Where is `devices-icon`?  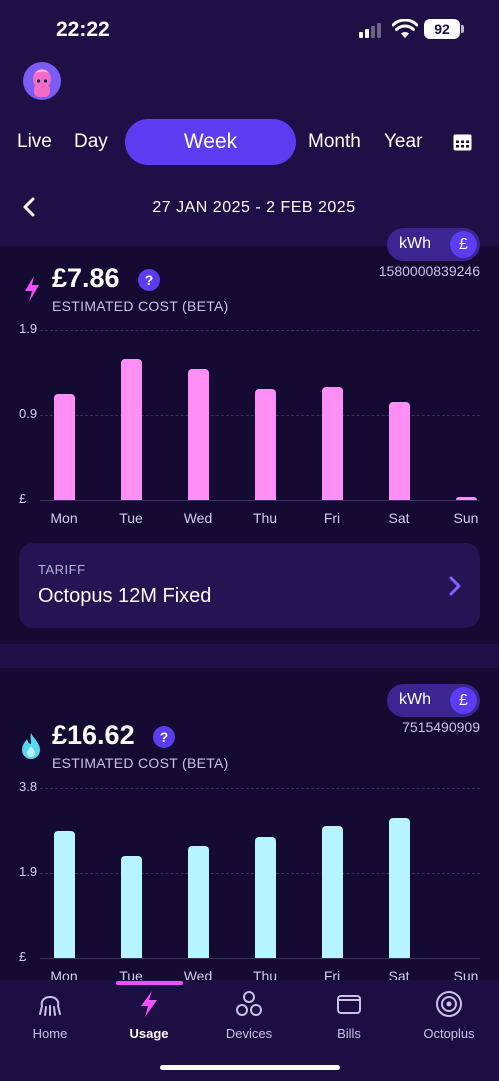 devices-icon is located at coordinates (249, 1003).